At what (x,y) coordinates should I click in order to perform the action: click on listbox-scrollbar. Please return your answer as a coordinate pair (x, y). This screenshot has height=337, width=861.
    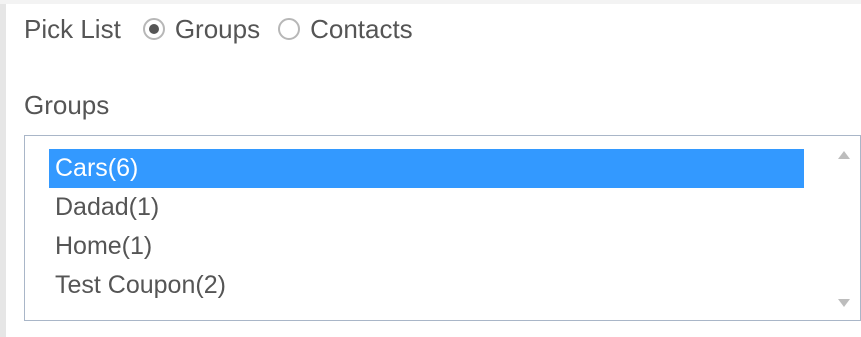
    Looking at the image, I should click on (843, 228).